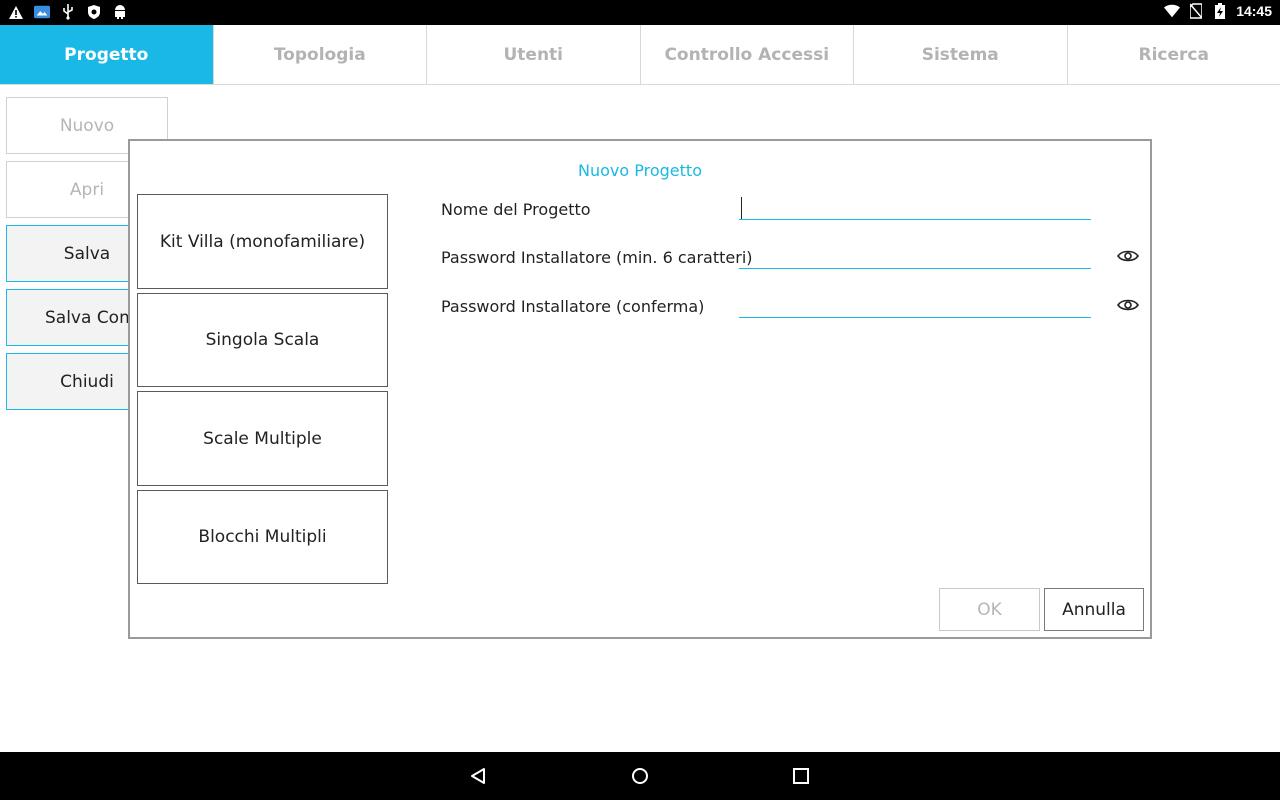  I want to click on template-blocchi-multipli-button: Blocchi Multipli, so click(262, 537).